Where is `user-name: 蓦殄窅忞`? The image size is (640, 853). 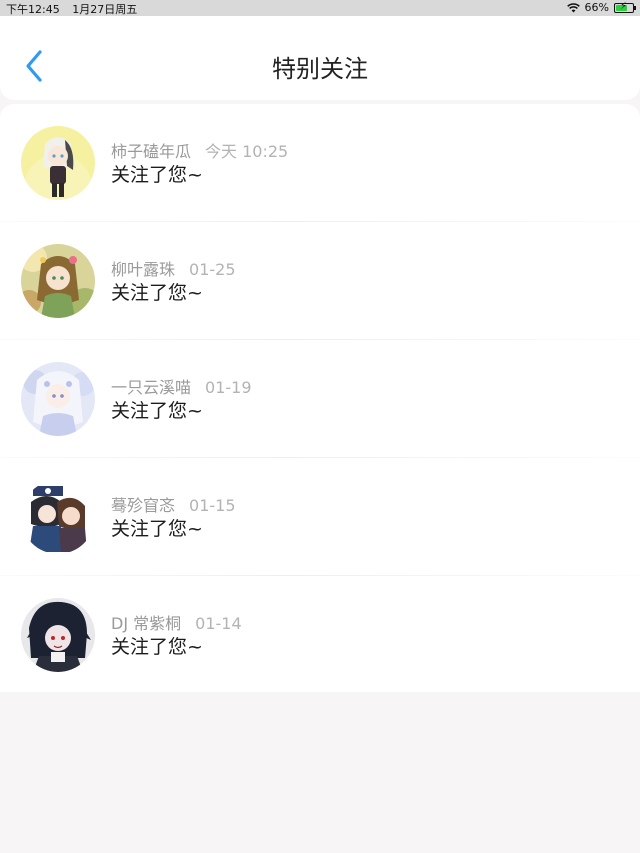
user-name: 蓦殄窅忞 is located at coordinates (143, 505).